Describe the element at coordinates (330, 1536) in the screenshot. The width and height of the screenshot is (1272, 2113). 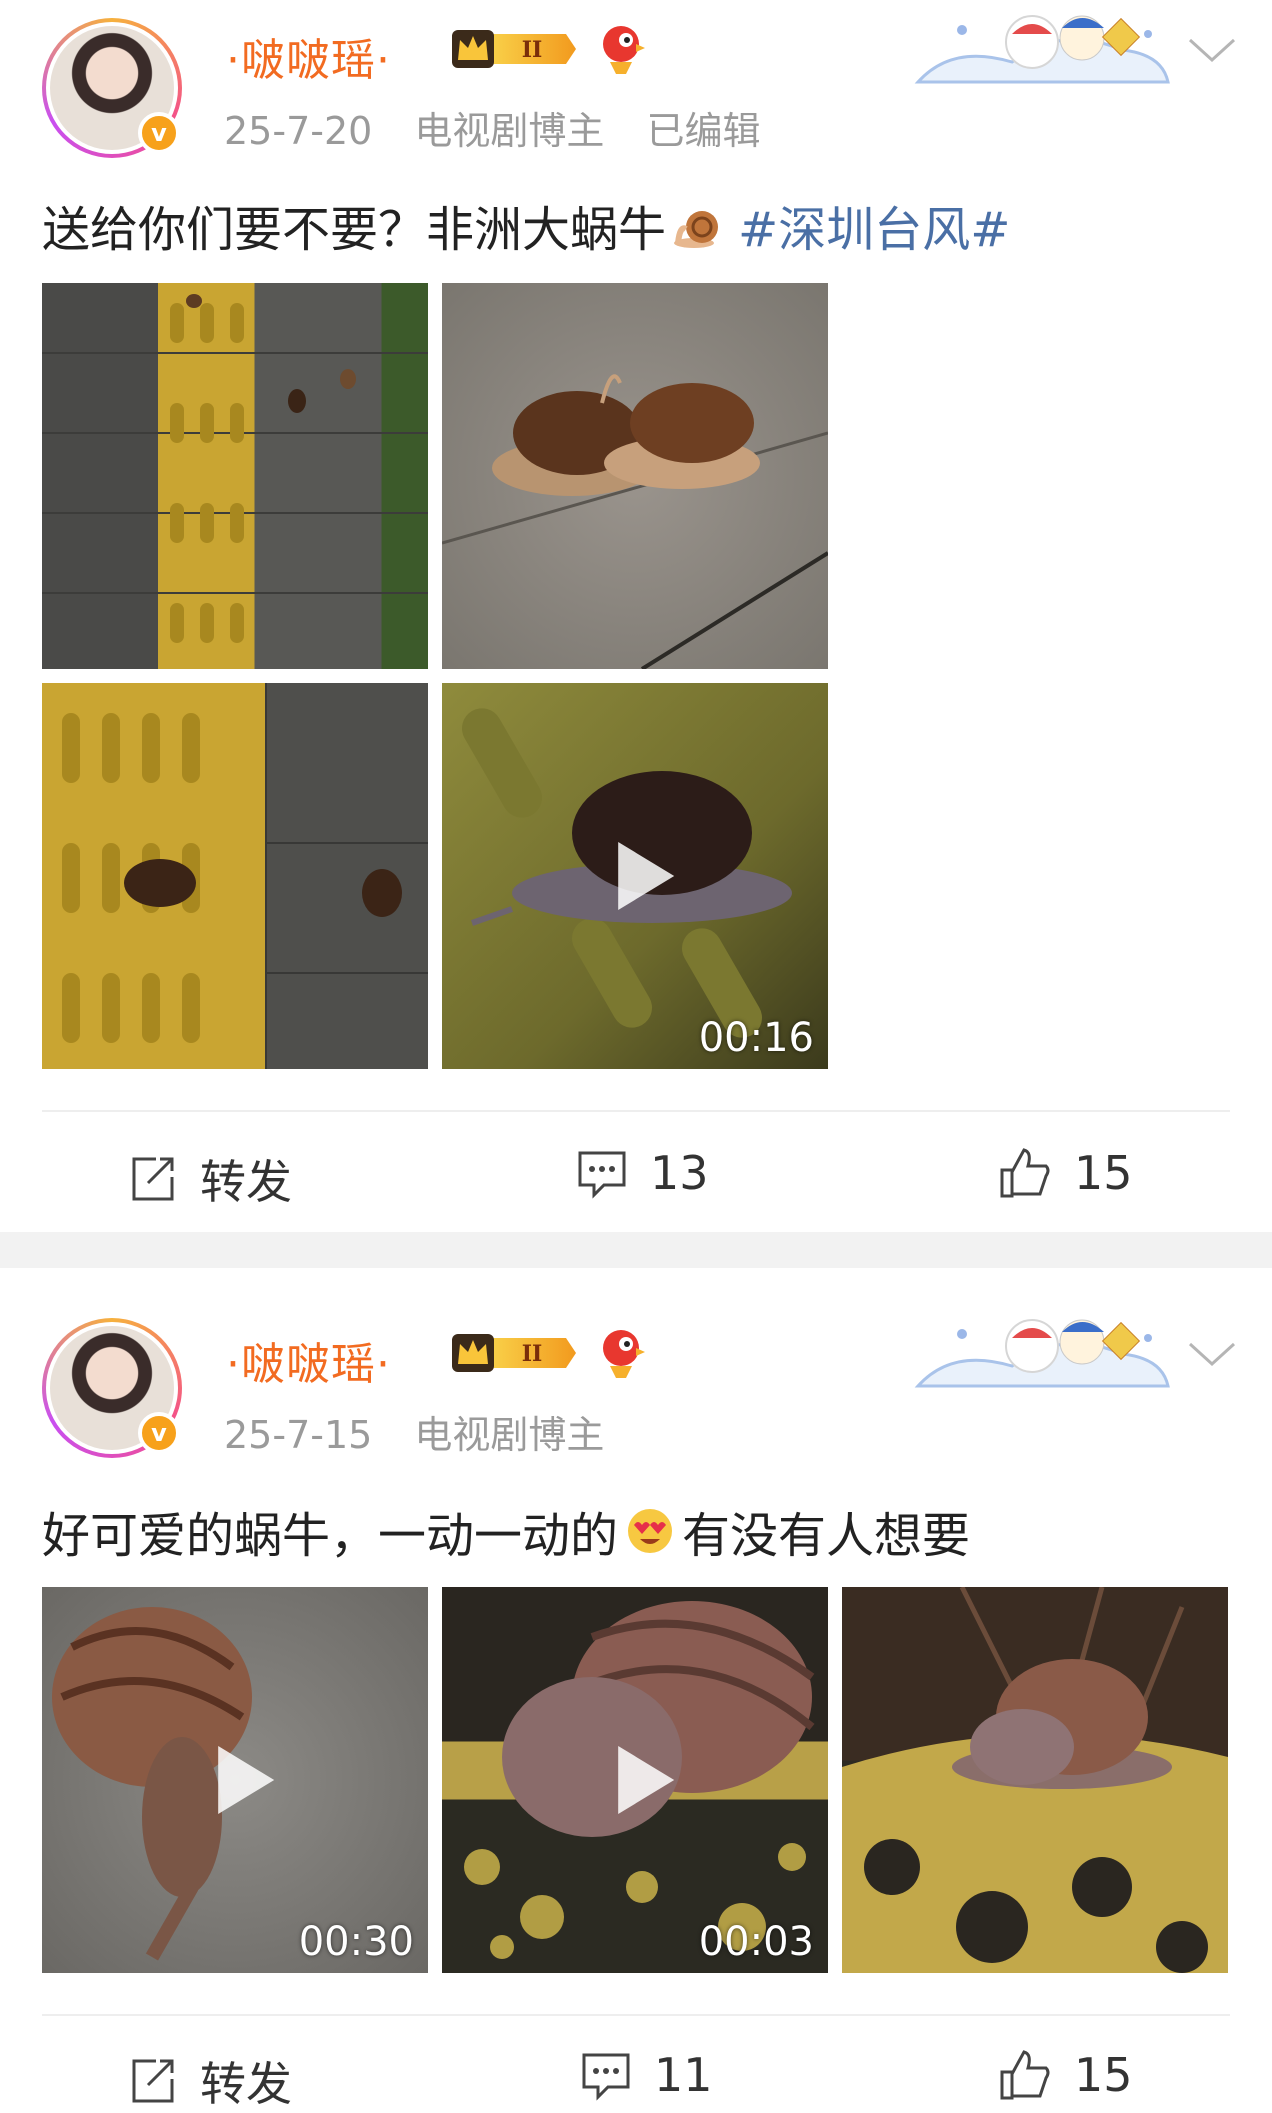
I see `post-body: 好可爱的蜗牛，一动一动的` at that location.